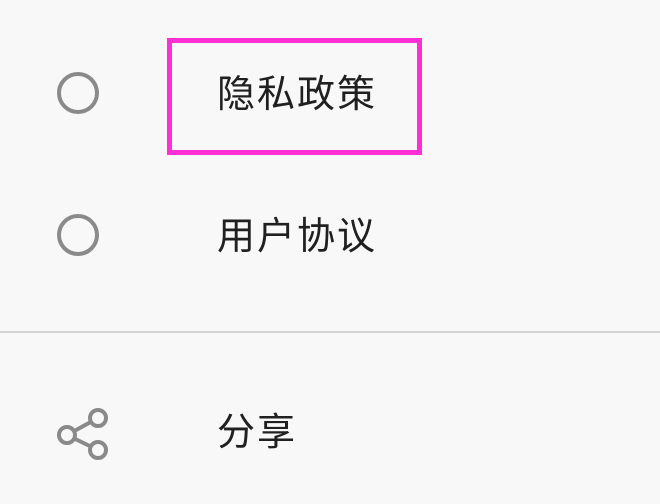 The height and width of the screenshot is (504, 660). What do you see at coordinates (82, 434) in the screenshot?
I see `share-icon` at bounding box center [82, 434].